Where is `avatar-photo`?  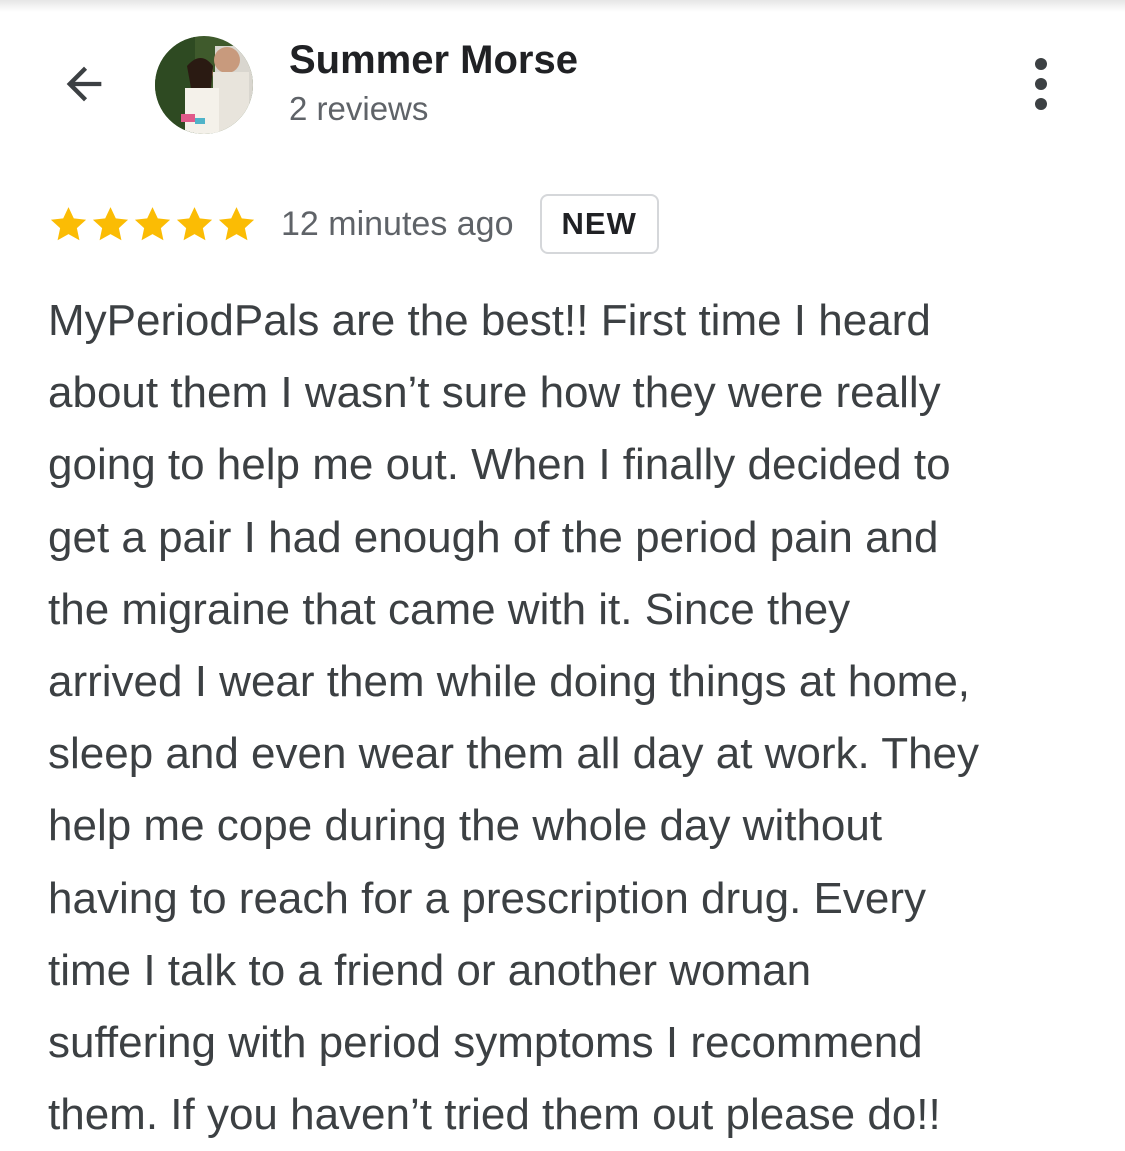
avatar-photo is located at coordinates (204, 85).